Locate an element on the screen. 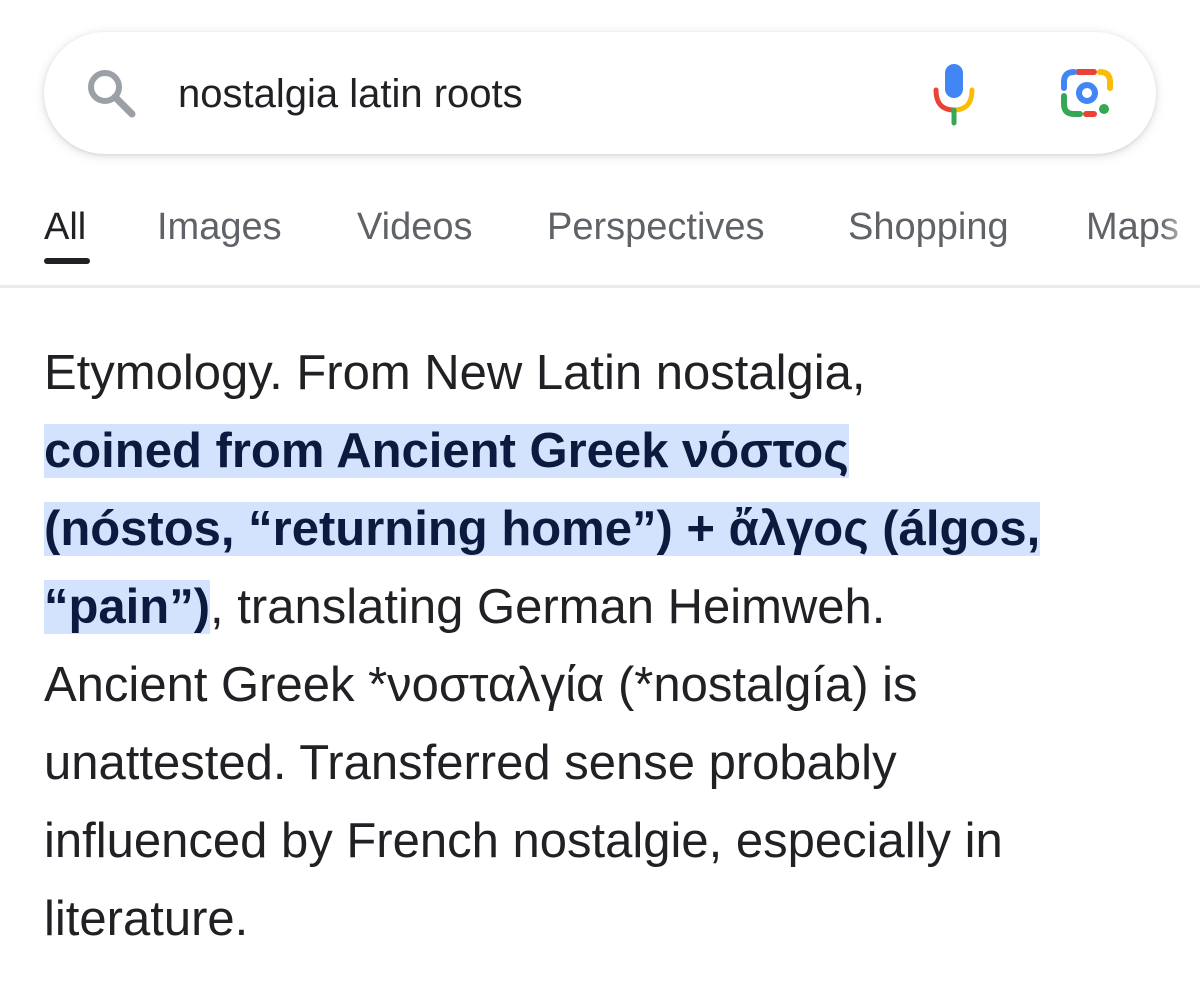 The width and height of the screenshot is (1200, 986). search-icon is located at coordinates (111, 93).